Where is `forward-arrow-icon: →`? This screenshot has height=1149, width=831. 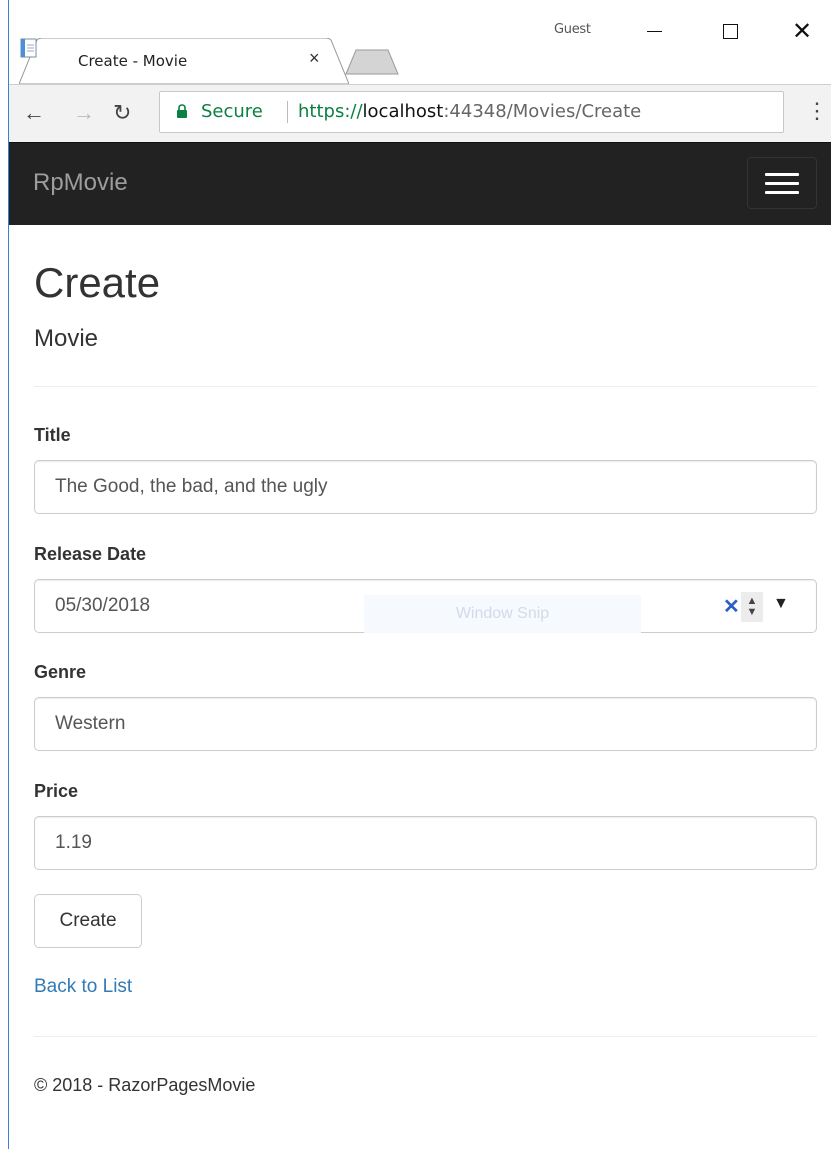 forward-arrow-icon: → is located at coordinates (84, 113).